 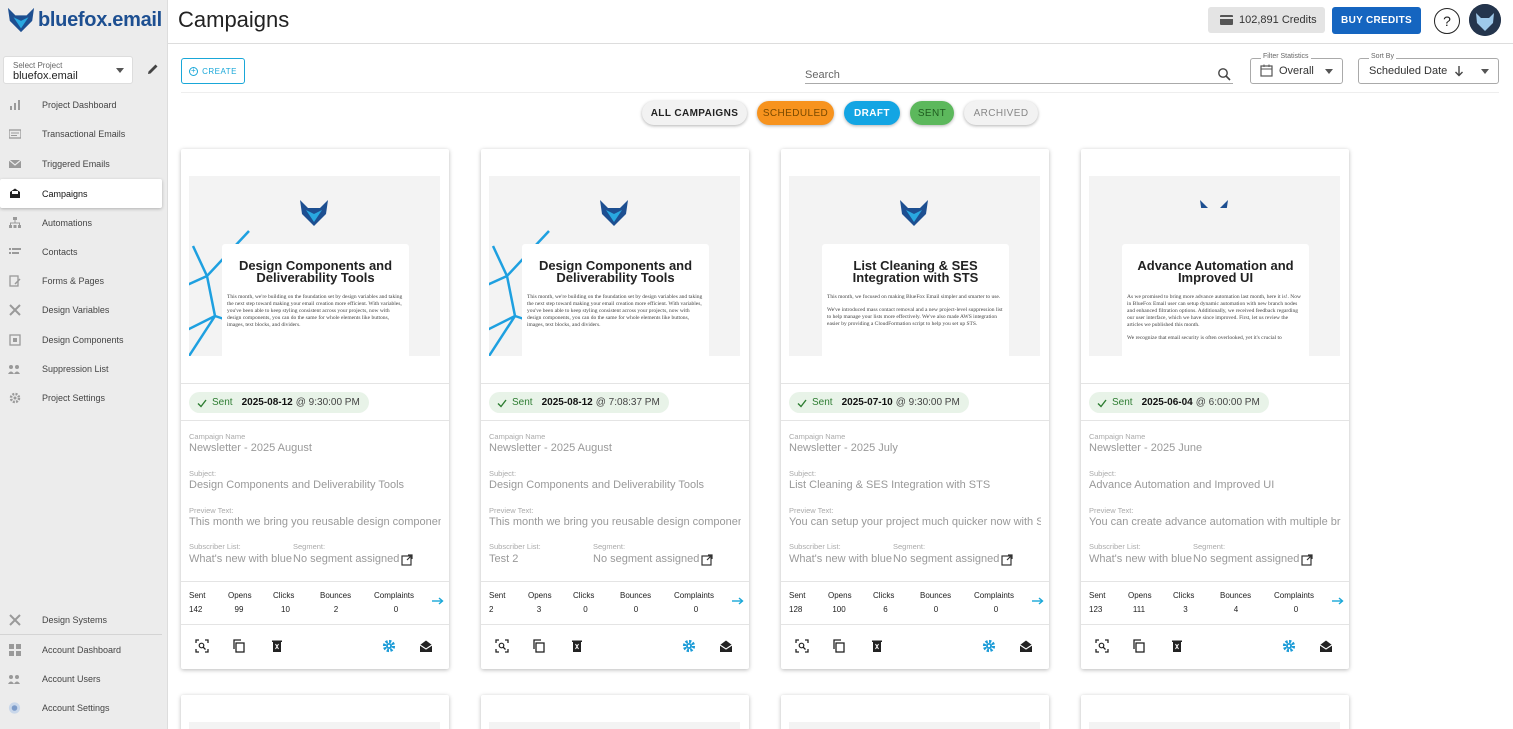 I want to click on sort-by-select: Sort By Scheduled Date, so click(x=1428, y=68).